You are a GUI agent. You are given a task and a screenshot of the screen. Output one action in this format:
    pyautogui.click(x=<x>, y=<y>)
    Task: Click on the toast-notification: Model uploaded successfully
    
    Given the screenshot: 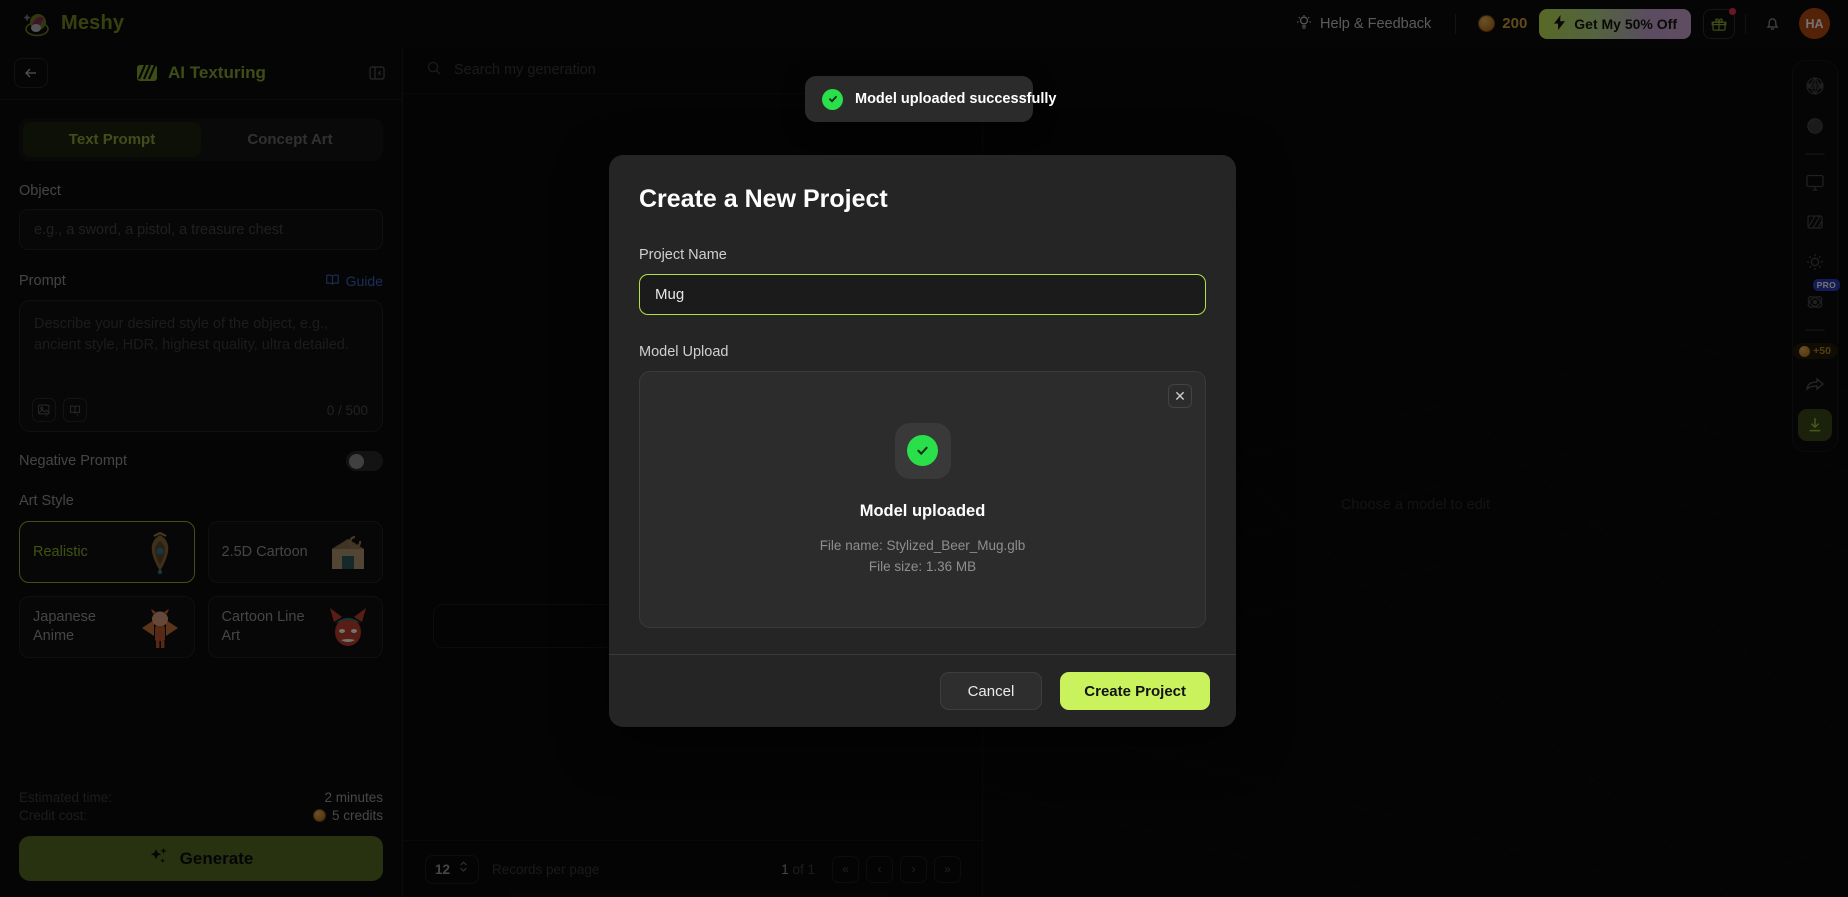 What is the action you would take?
    pyautogui.click(x=930, y=99)
    